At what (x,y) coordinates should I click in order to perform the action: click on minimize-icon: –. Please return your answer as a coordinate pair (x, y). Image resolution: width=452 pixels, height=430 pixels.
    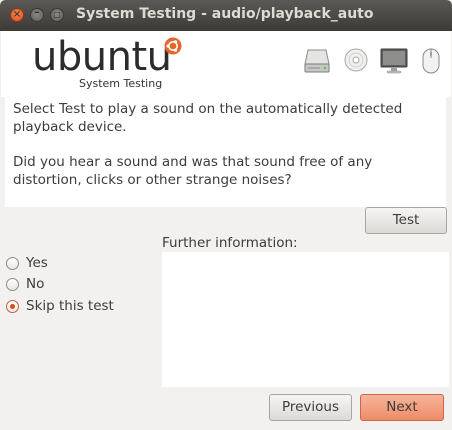
    Looking at the image, I should click on (37, 12).